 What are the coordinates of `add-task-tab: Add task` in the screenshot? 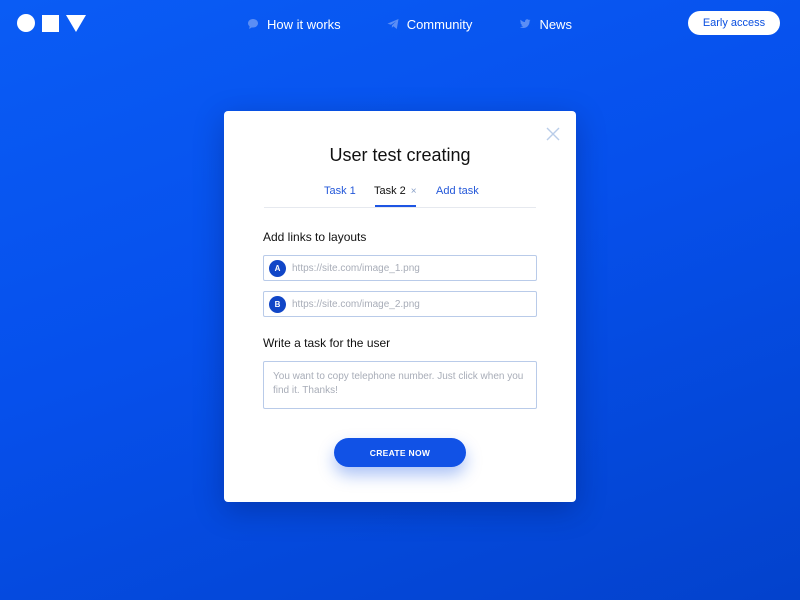 It's located at (457, 191).